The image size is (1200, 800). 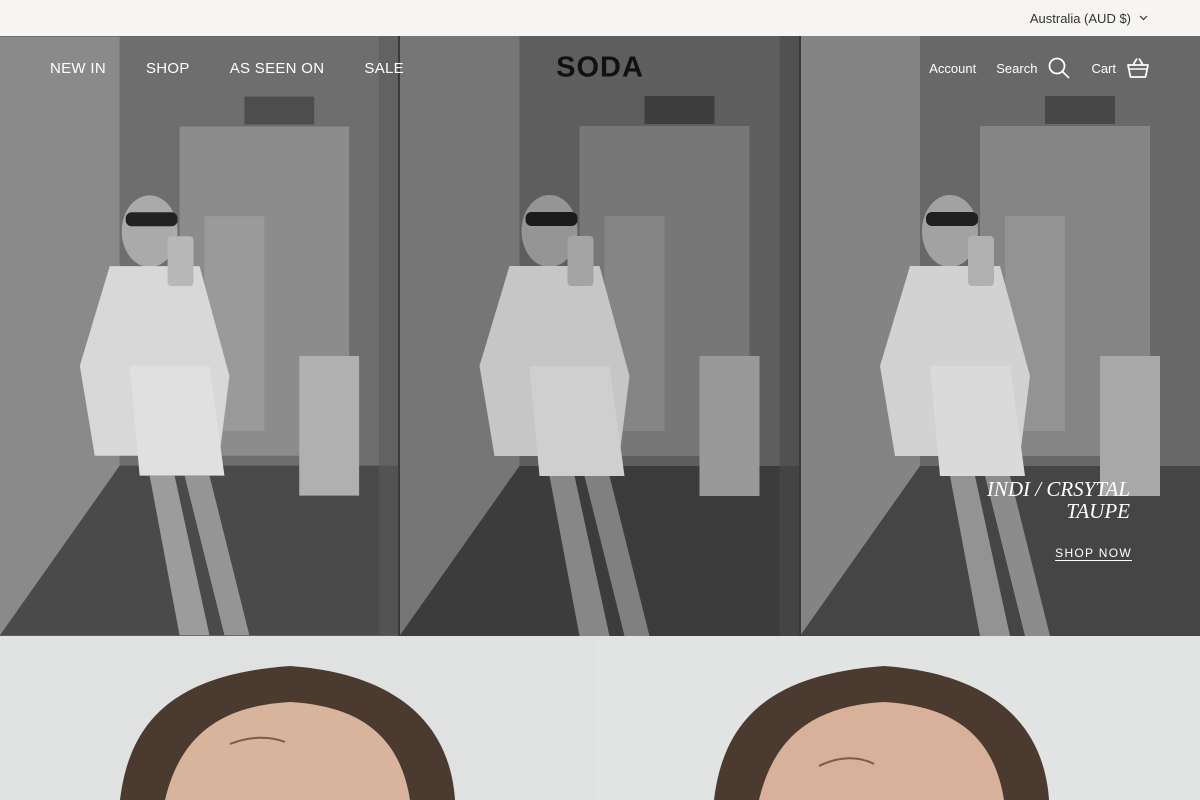 I want to click on nav-link-new-in: NEW IN, so click(x=78, y=68).